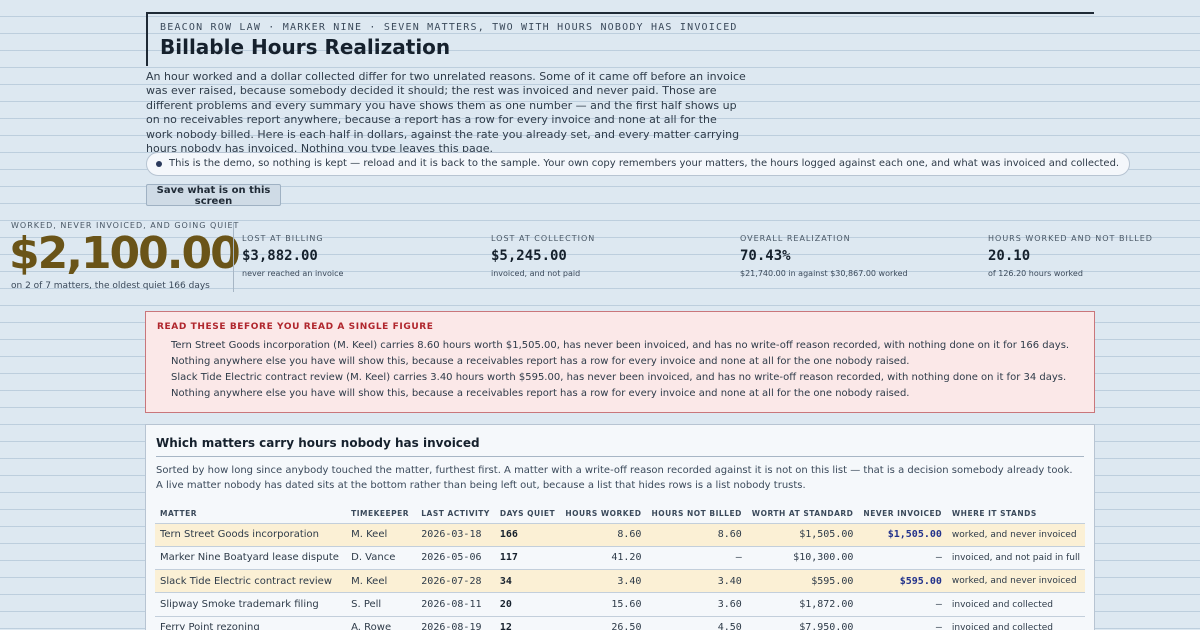 The height and width of the screenshot is (630, 1200). Describe the element at coordinates (765, 256) in the screenshot. I see `stat-value: 70.43%` at that location.